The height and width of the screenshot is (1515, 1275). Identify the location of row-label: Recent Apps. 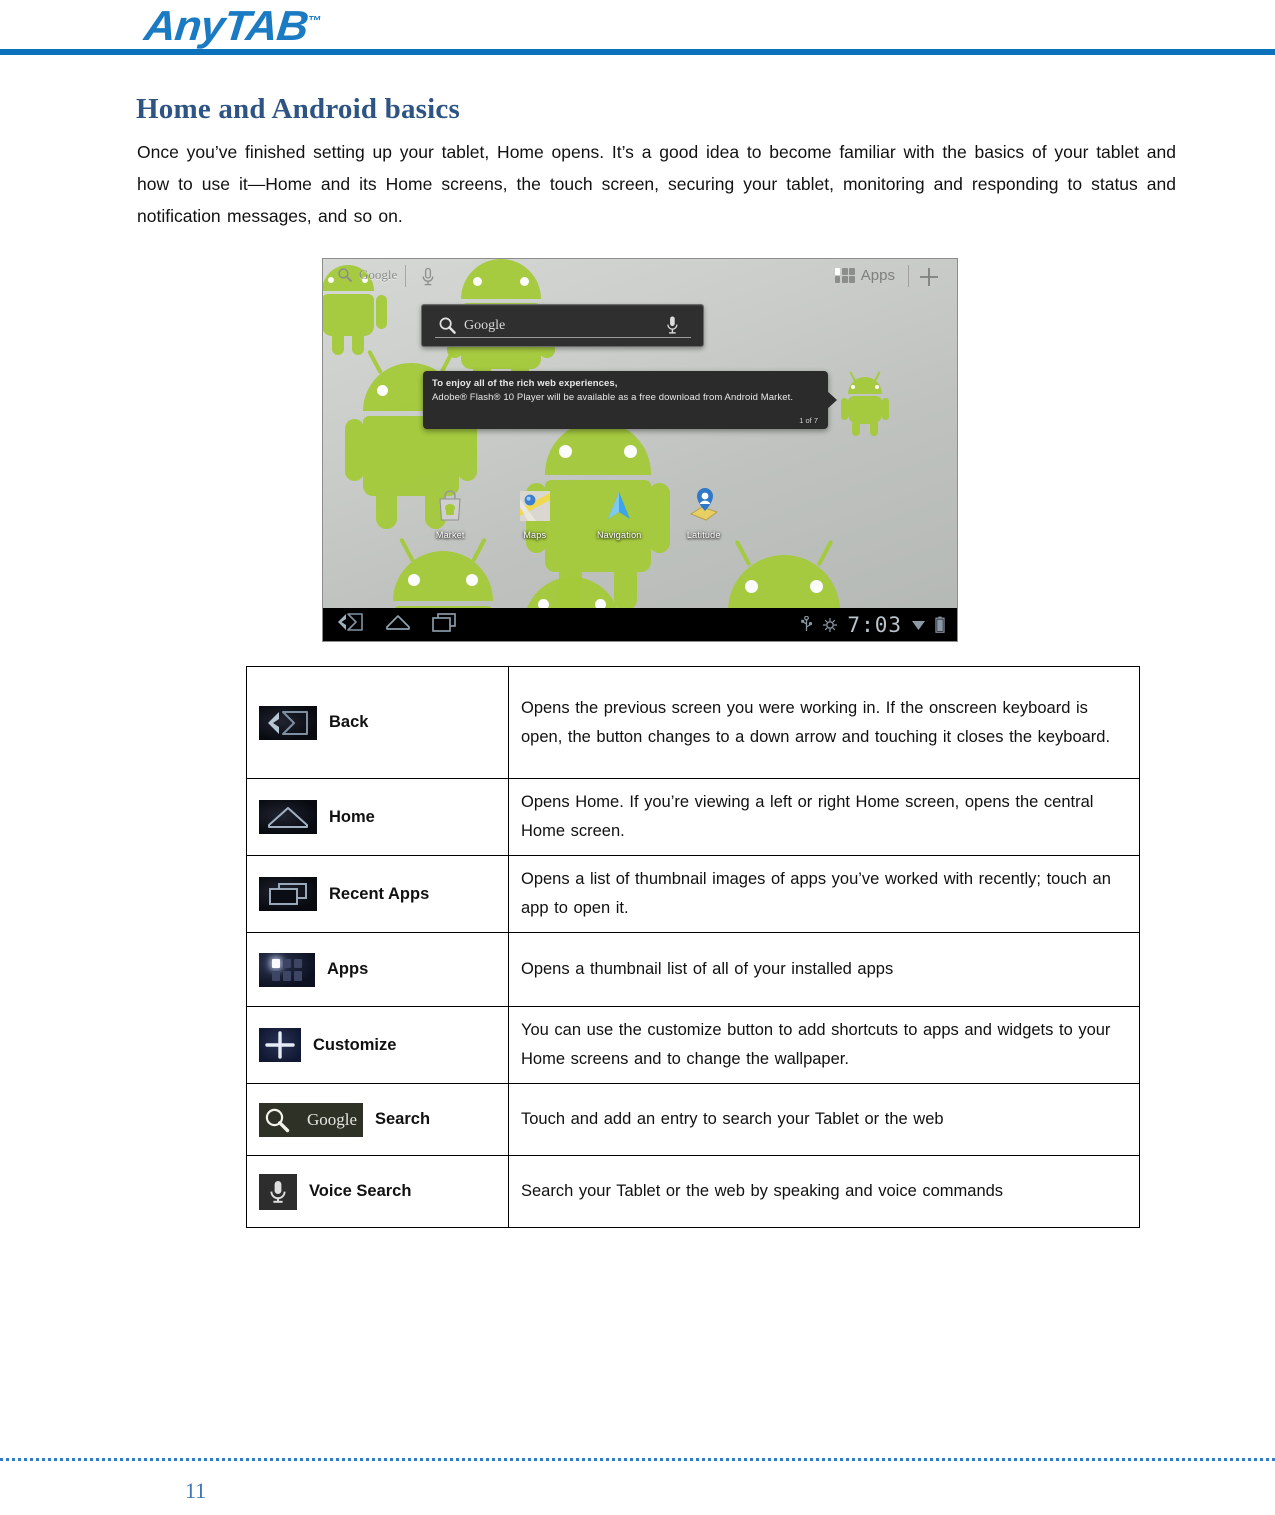
(379, 893).